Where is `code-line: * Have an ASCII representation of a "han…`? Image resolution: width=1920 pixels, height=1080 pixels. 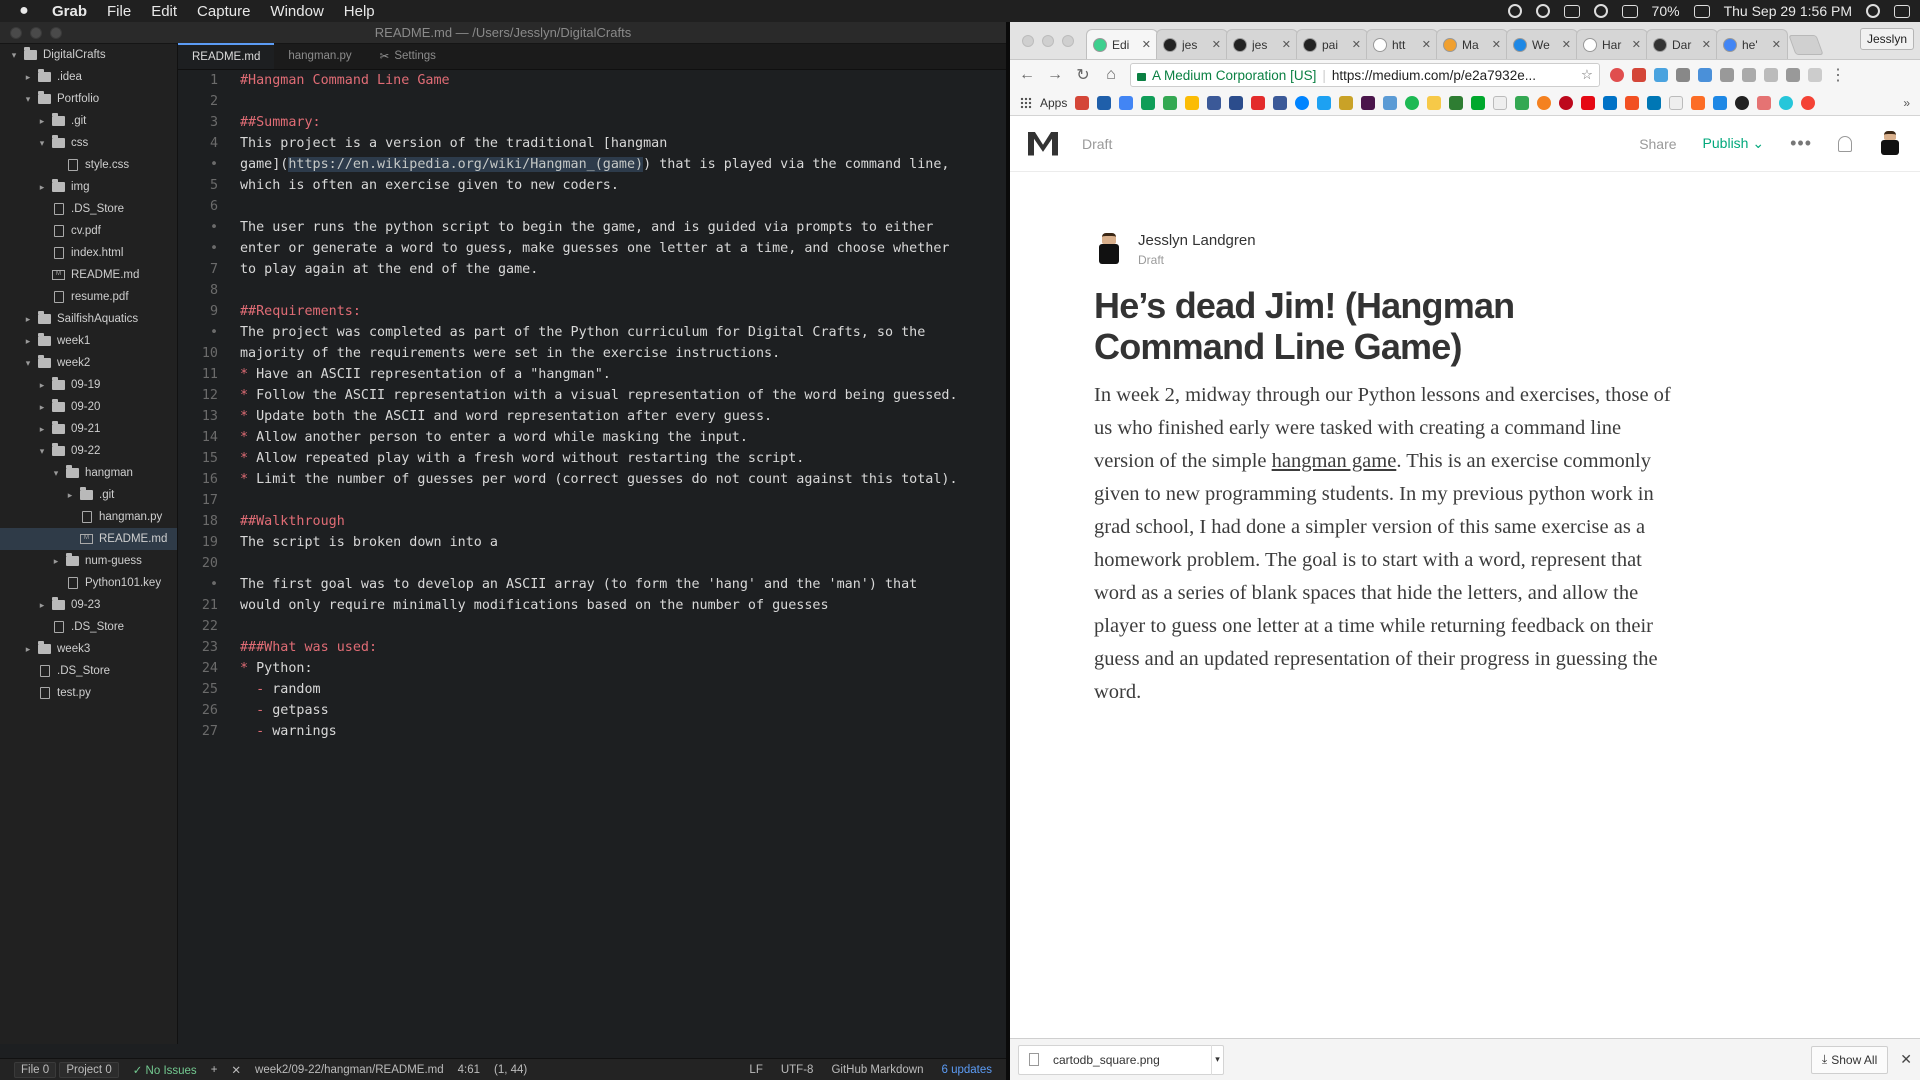 code-line: * Have an ASCII representation of a "han… is located at coordinates (623, 374).